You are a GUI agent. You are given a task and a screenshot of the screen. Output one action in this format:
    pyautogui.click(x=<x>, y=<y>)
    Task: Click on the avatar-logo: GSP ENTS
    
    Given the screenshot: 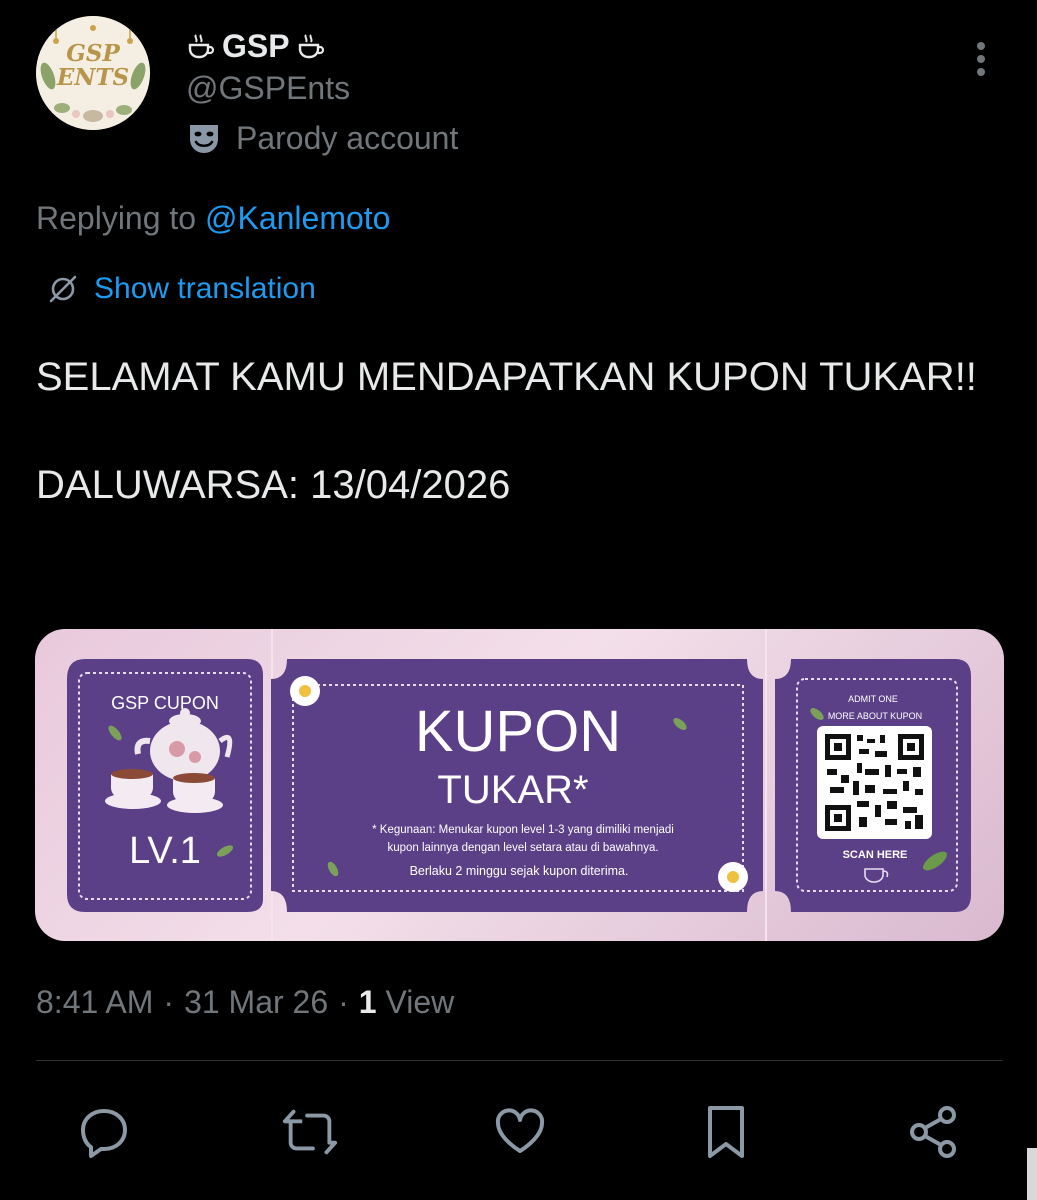 What is the action you would take?
    pyautogui.click(x=93, y=65)
    